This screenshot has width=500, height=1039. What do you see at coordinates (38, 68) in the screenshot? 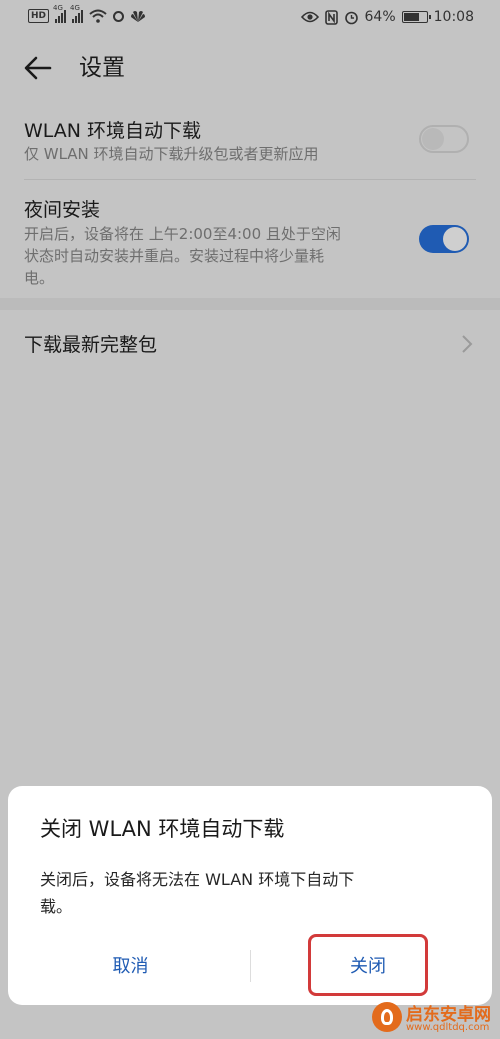
I see `back-arrow-icon` at bounding box center [38, 68].